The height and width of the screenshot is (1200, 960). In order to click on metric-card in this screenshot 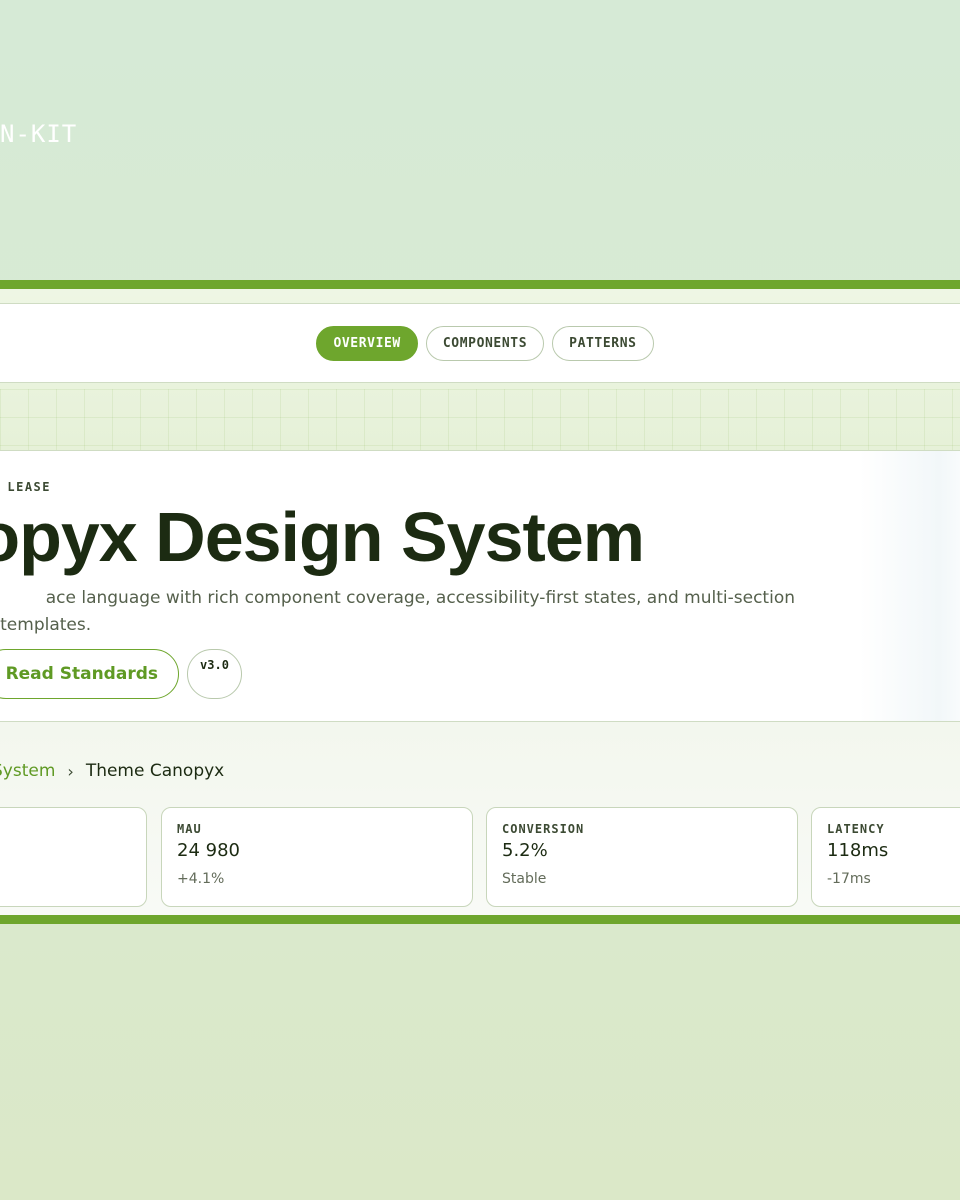, I will do `click(73, 857)`.